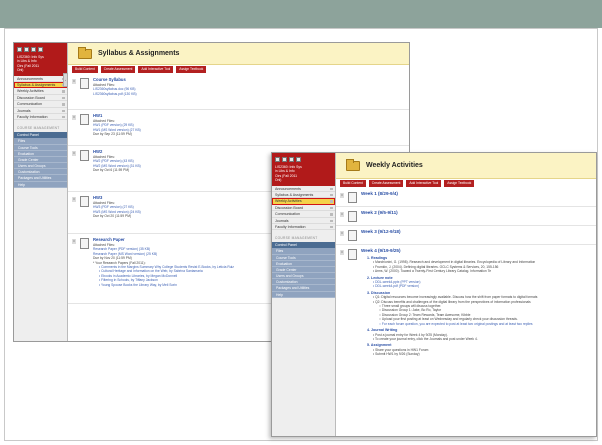 Image resolution: width=602 pixels, height=445 pixels. Describe the element at coordinates (139, 53) in the screenshot. I see `page-title: Syllabus & Assignments` at that location.